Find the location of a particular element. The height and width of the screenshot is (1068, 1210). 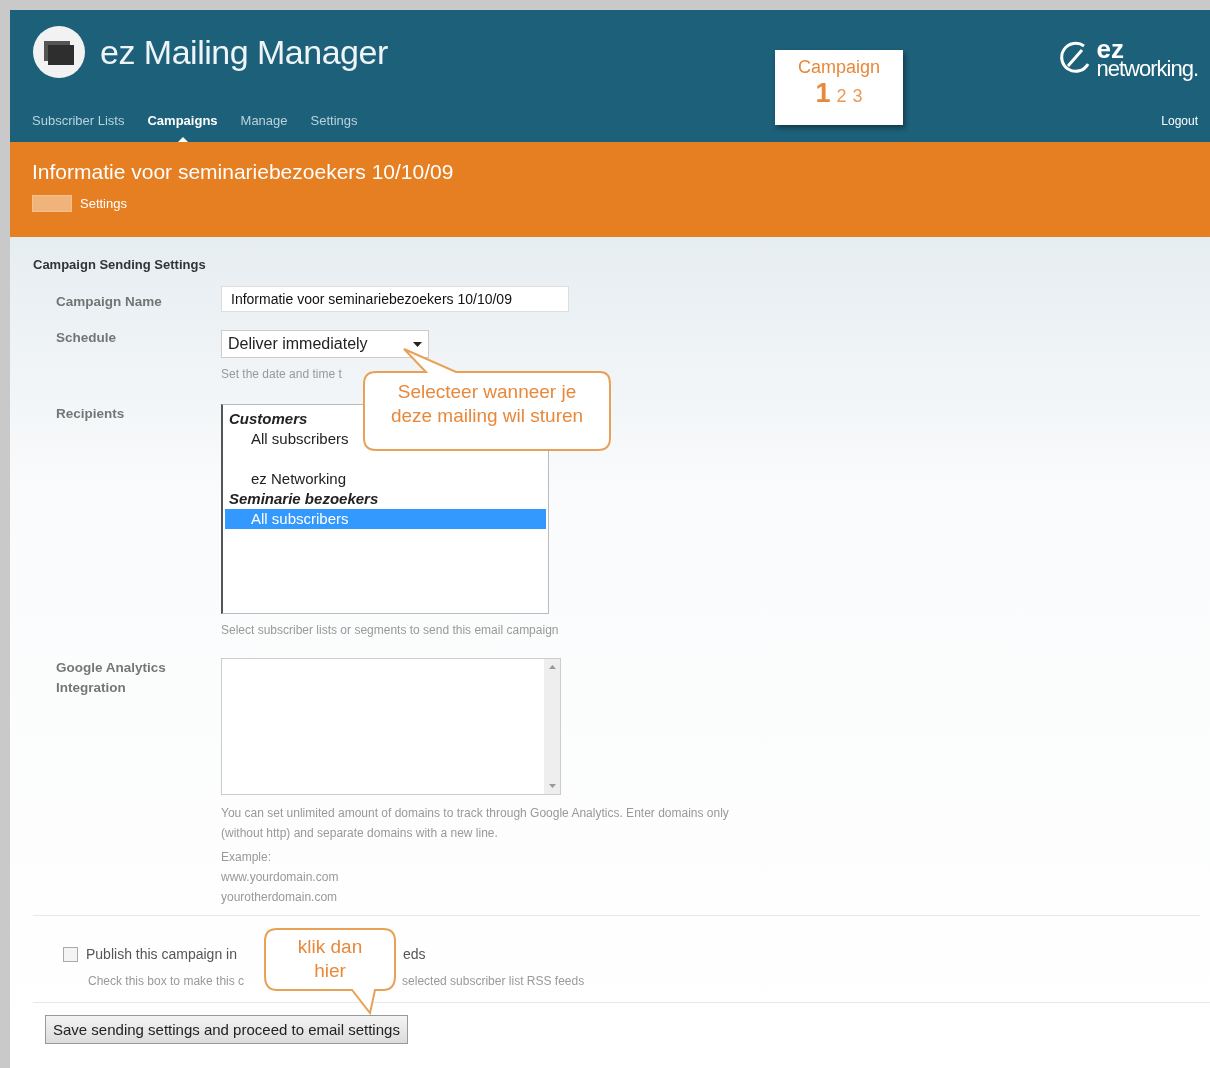

hint-text: Example: is located at coordinates (247, 857).